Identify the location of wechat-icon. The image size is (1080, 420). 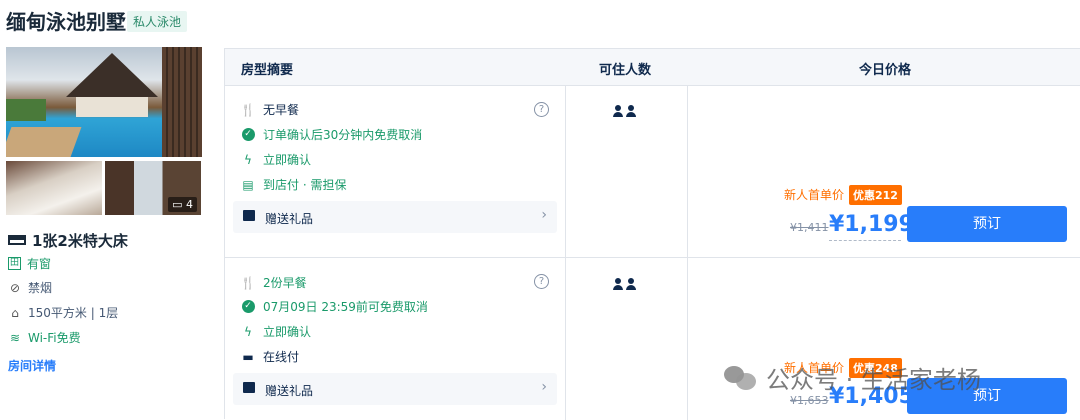
(741, 378).